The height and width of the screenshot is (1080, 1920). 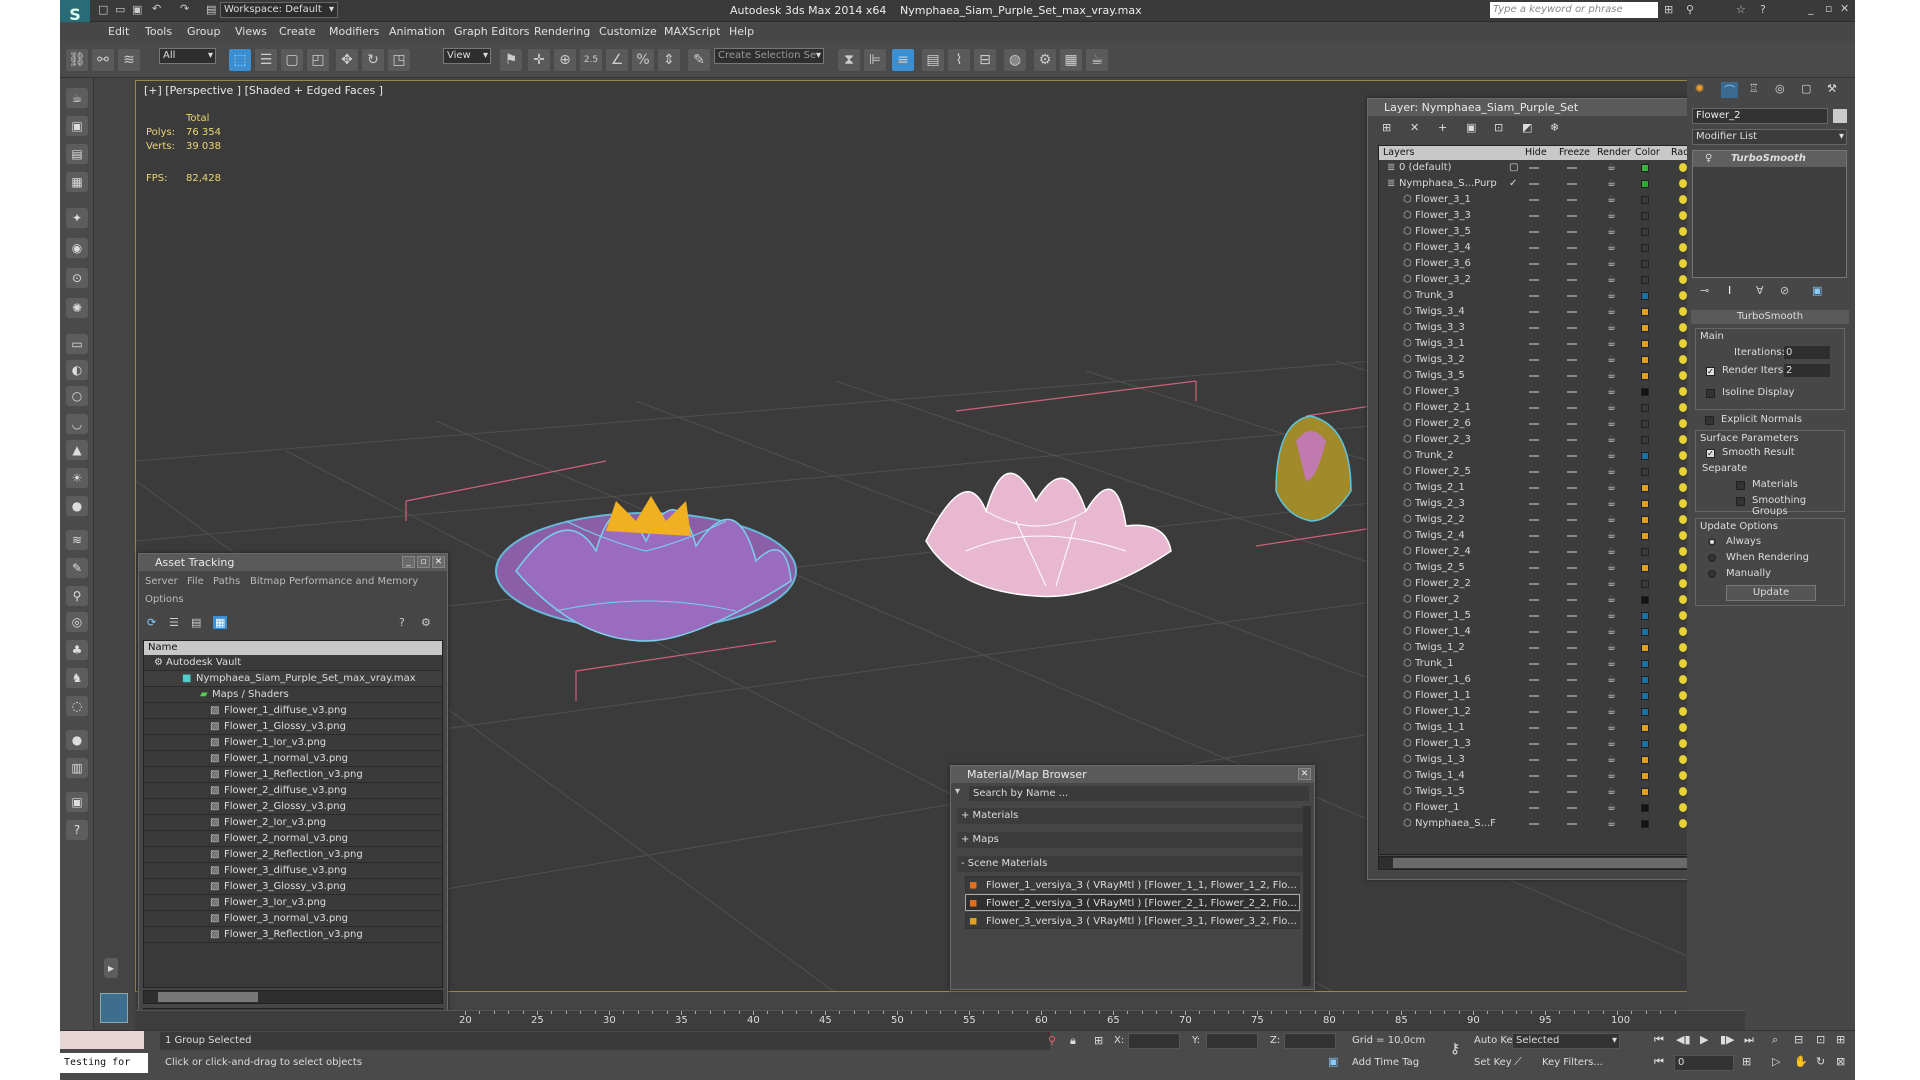 I want to click on when-rendering-radio, so click(x=1712, y=558).